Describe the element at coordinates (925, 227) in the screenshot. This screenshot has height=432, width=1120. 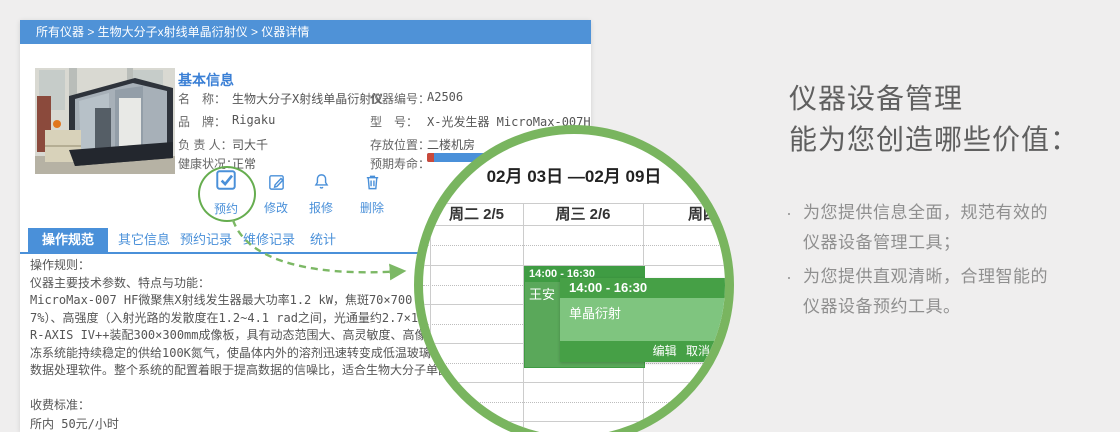
I see `bullet-text: 为您提供信息全面，规范有效的仪器设备管理工具；` at that location.